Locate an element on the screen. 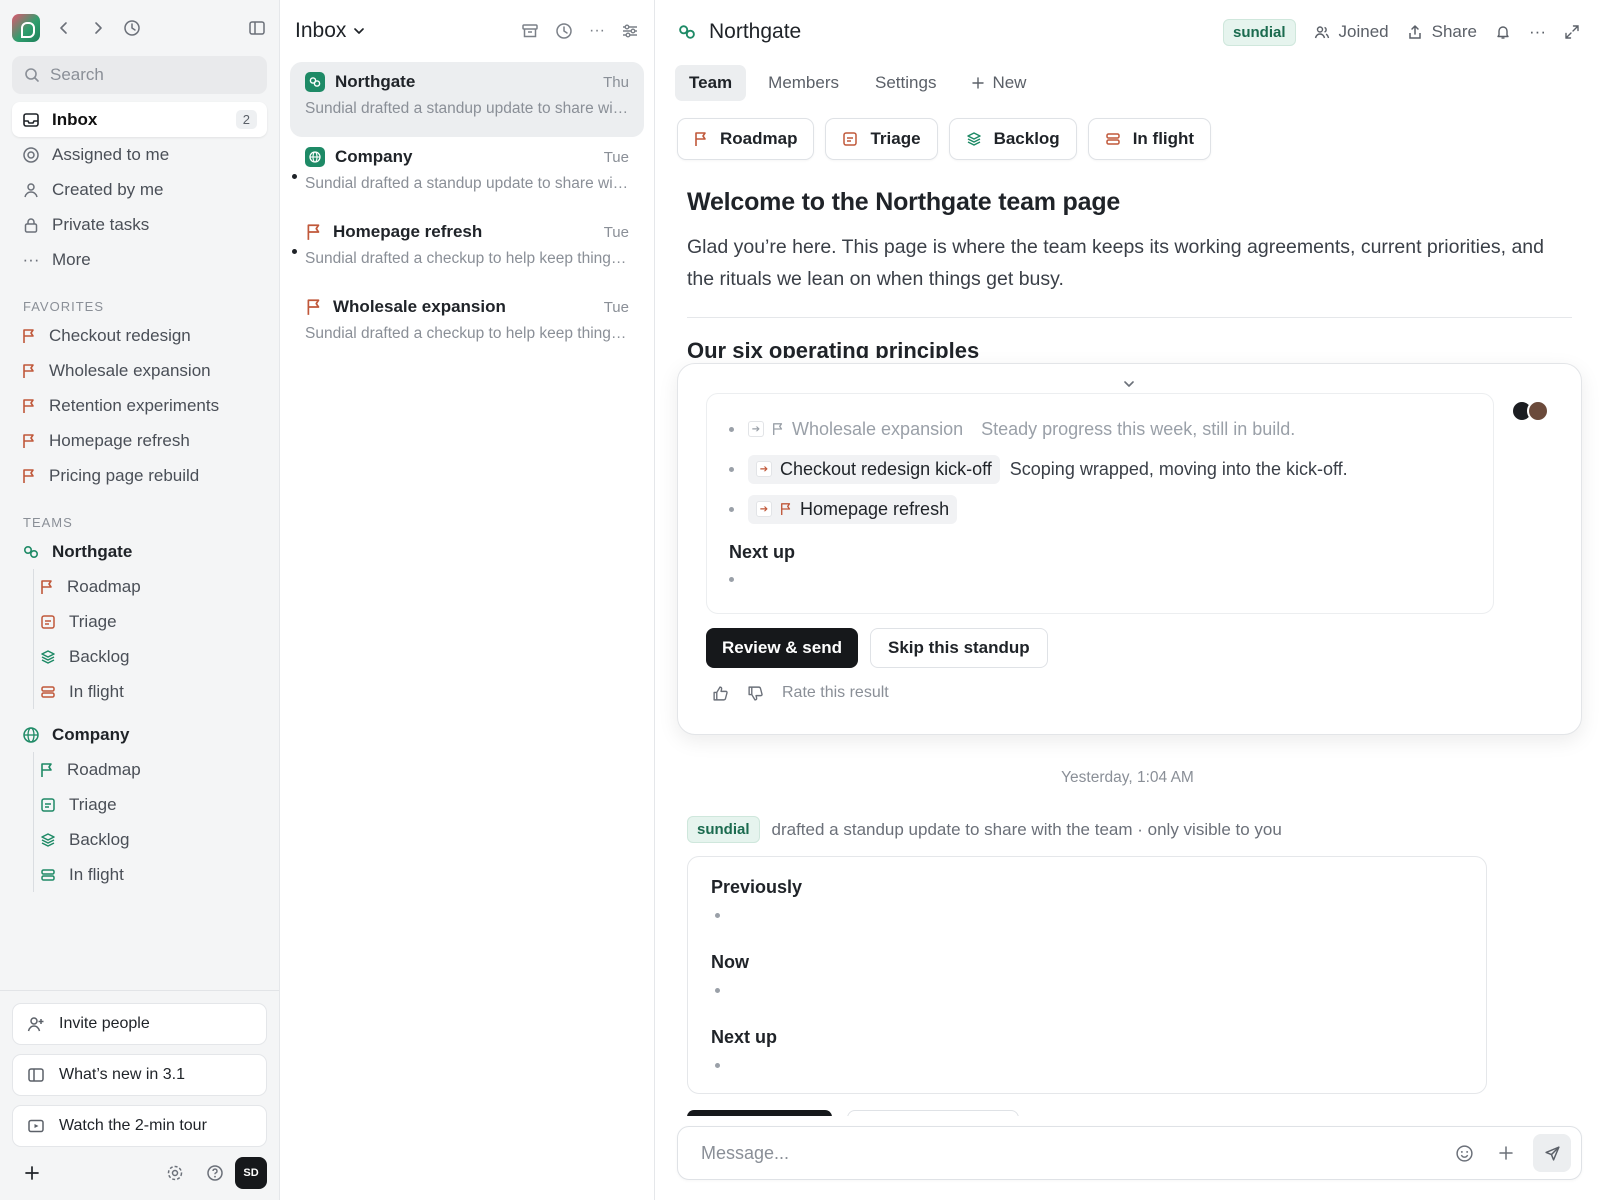 This screenshot has height=1200, width=1600. favorite-item: Wholesale expansion is located at coordinates (139, 370).